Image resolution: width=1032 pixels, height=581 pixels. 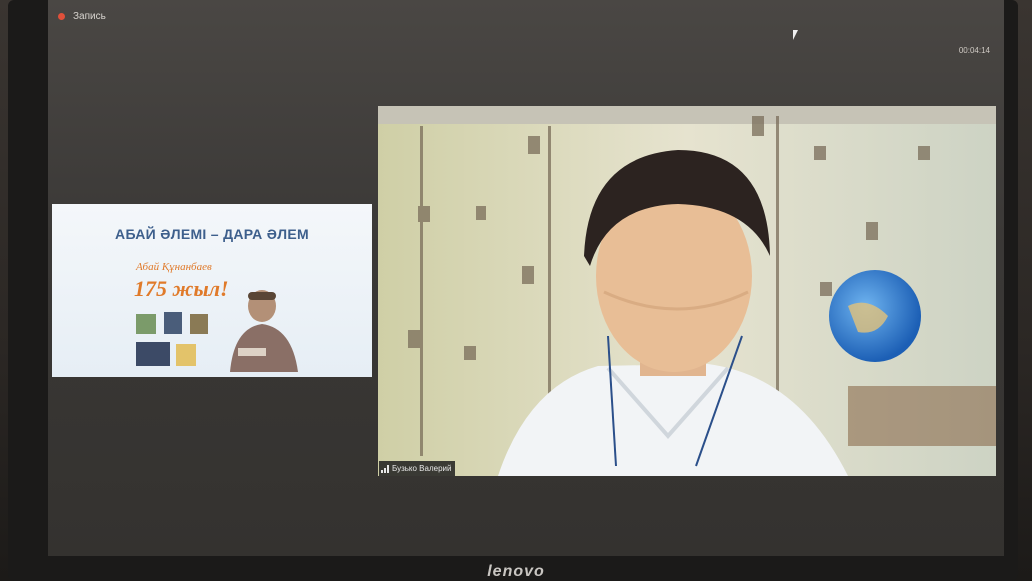 I want to click on slide-illustration: Абай Құнанбаев 175 жыл!, so click(x=216, y=316).